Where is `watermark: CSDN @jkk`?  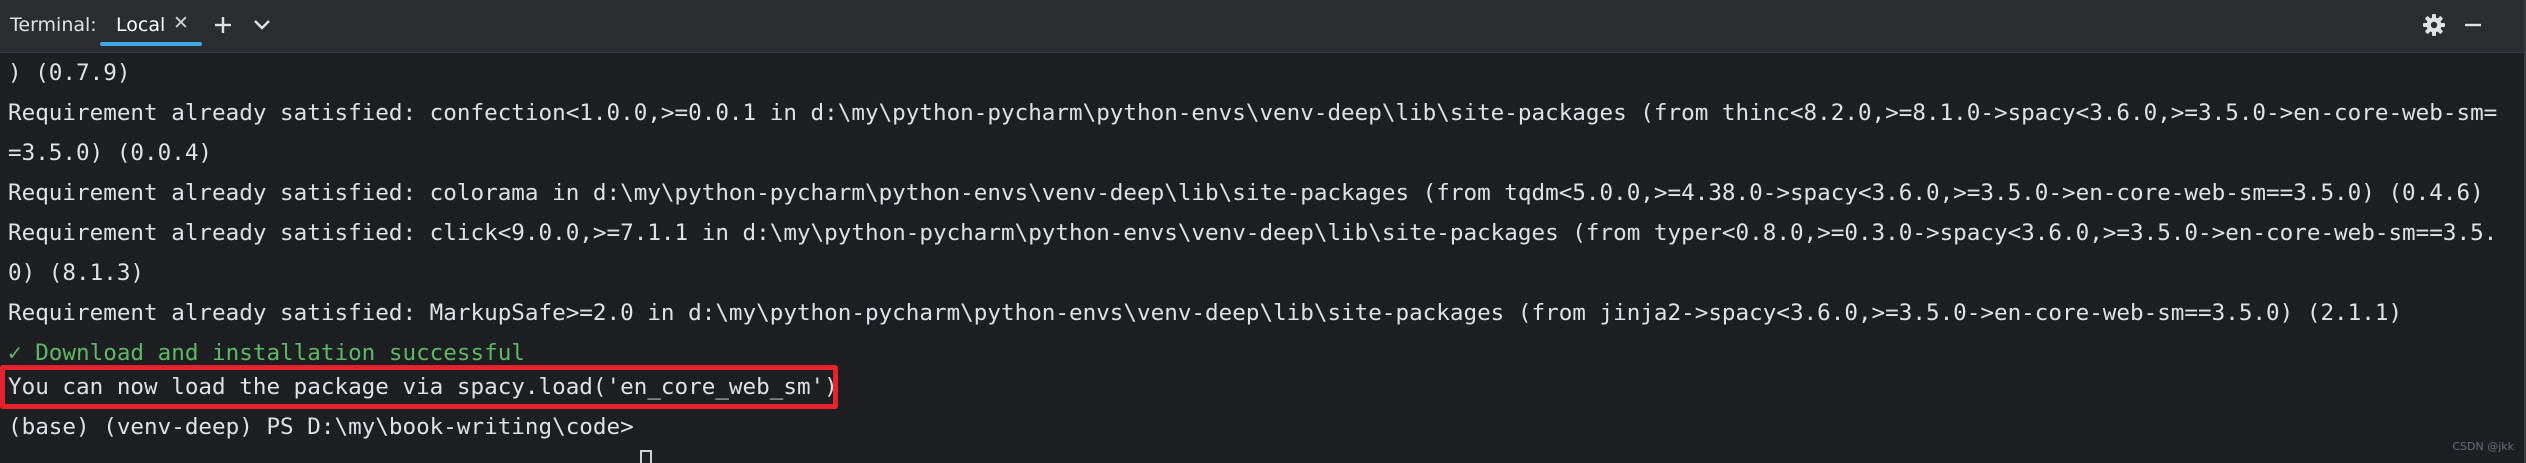 watermark: CSDN @jkk is located at coordinates (2483, 446).